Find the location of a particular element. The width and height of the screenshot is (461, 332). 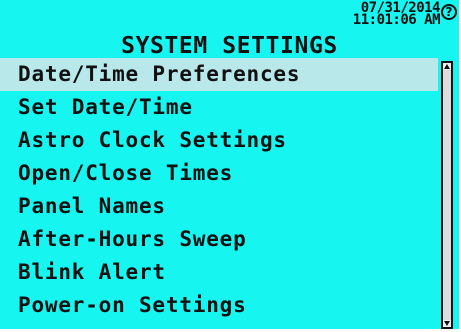

menu-item-astro-clock-settings: Astro Clock Settings is located at coordinates (219, 140).